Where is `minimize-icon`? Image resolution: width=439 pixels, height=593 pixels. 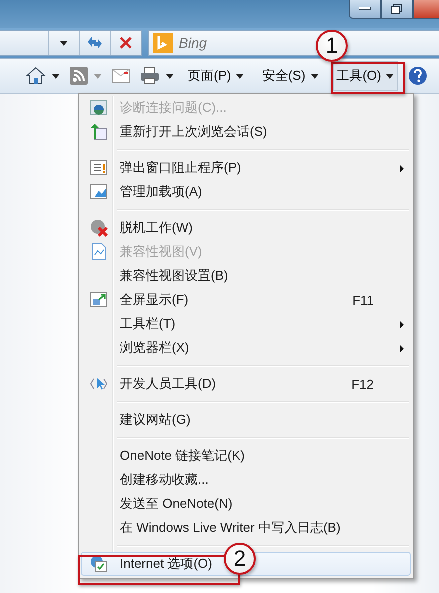 minimize-icon is located at coordinates (365, 9).